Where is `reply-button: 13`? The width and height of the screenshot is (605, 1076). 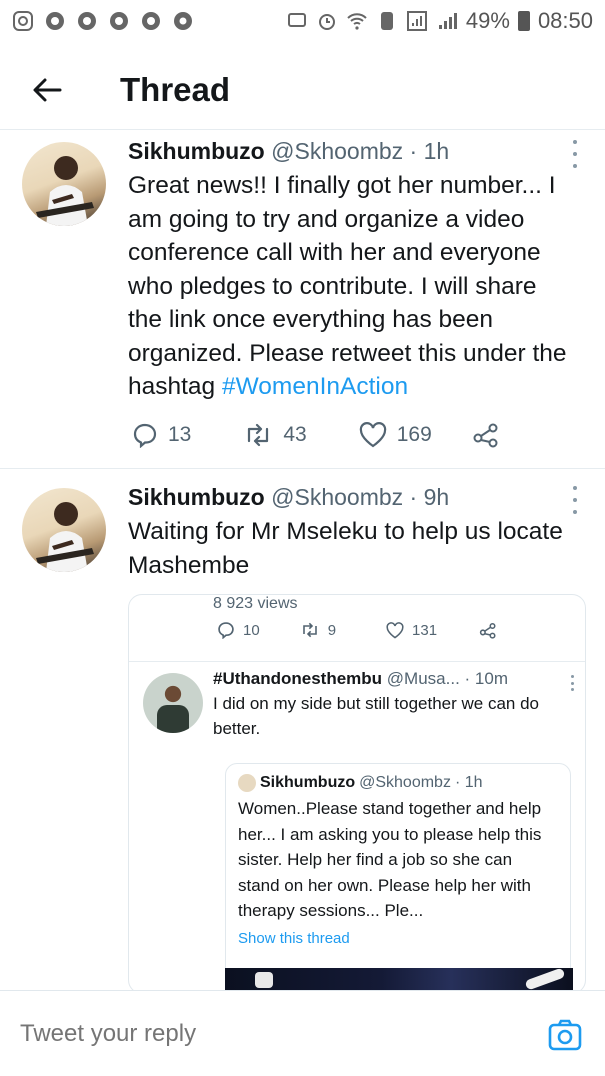
reply-button: 13 is located at coordinates (161, 435).